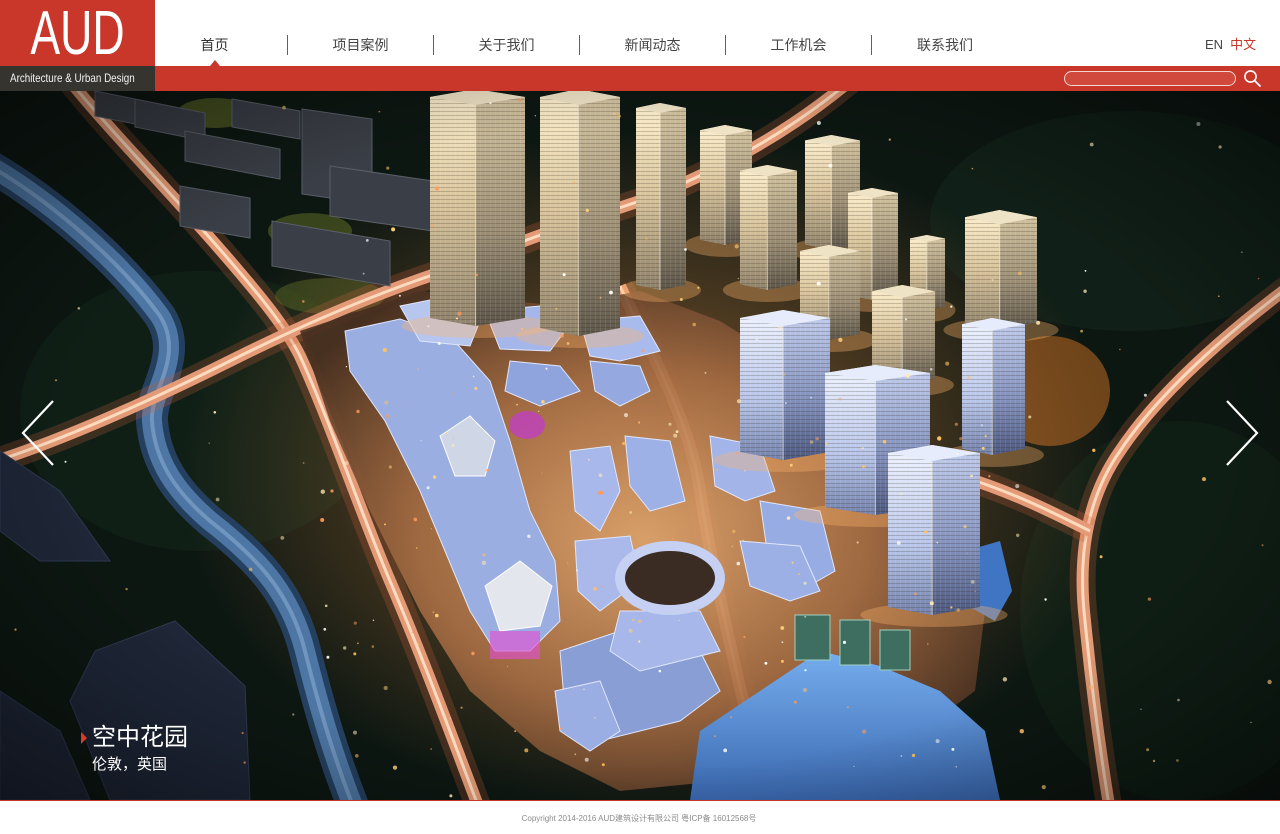  I want to click on search-bar, so click(717, 78).